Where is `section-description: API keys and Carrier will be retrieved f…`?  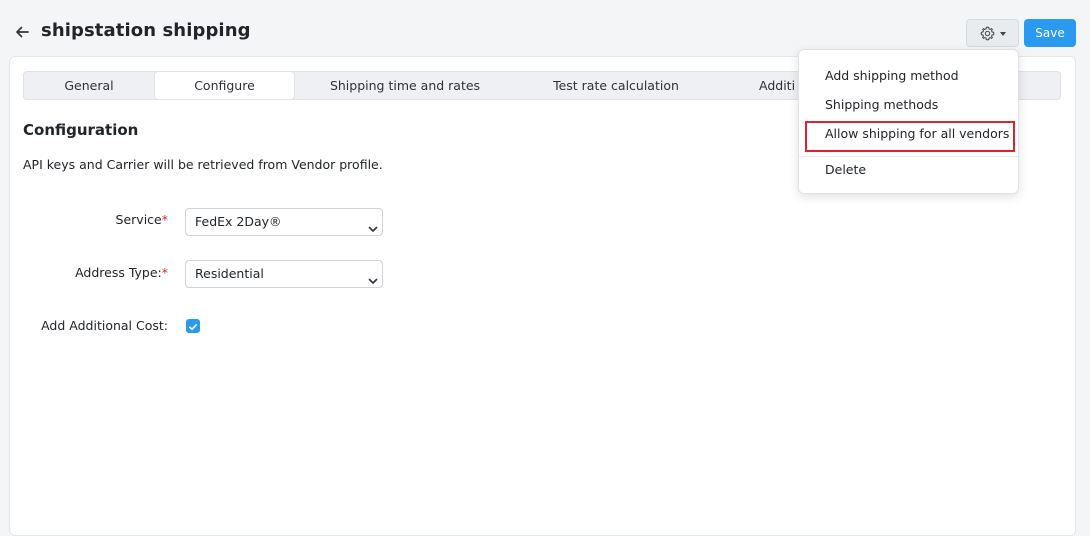 section-description: API keys and Carrier will be retrieved f… is located at coordinates (203, 164).